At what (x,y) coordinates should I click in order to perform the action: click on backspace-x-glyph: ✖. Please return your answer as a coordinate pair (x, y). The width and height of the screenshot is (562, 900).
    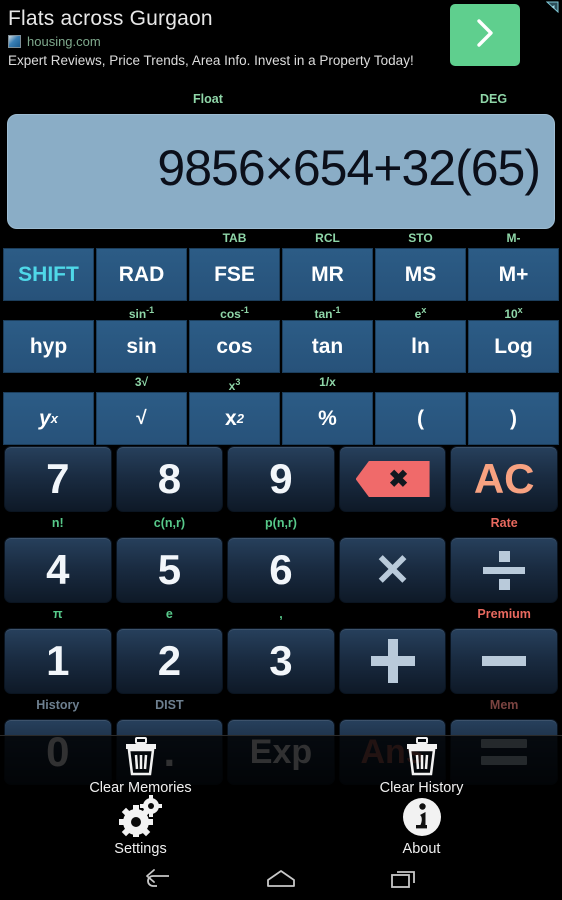
    Looking at the image, I should click on (398, 479).